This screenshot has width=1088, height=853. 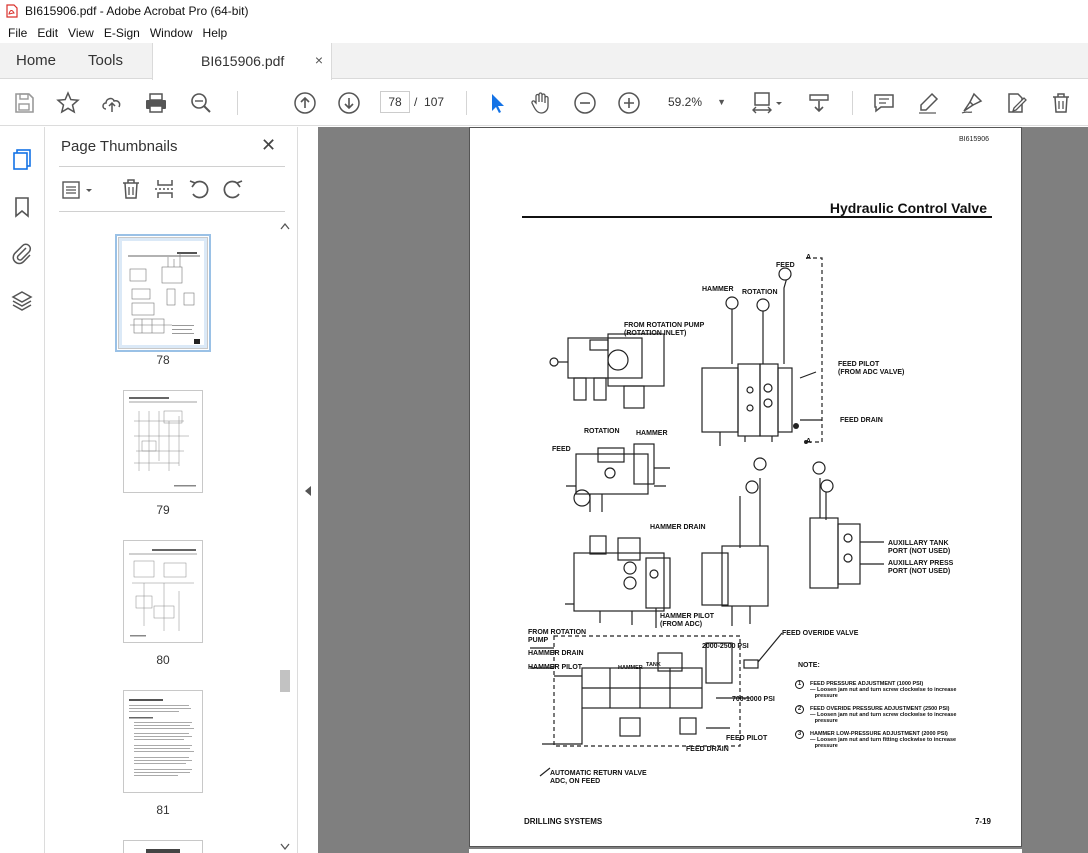 What do you see at coordinates (22, 159) in the screenshot?
I see `page-thumbnails-icon` at bounding box center [22, 159].